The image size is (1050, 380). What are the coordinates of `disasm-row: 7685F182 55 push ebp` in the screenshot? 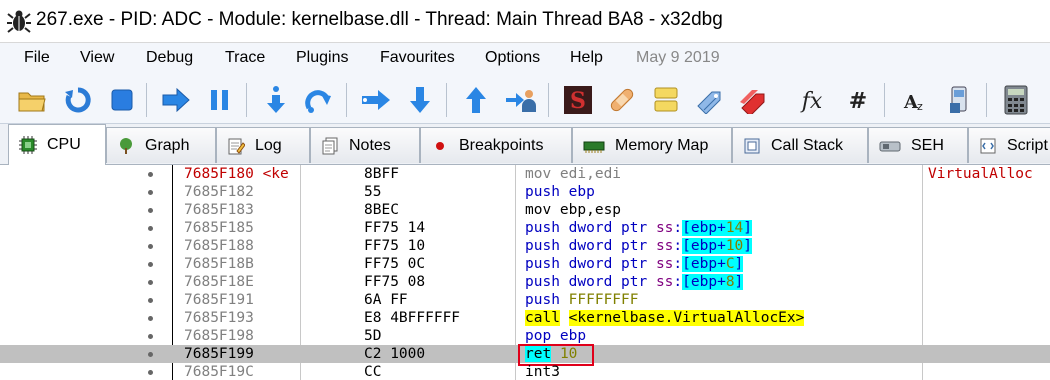 It's located at (525, 192).